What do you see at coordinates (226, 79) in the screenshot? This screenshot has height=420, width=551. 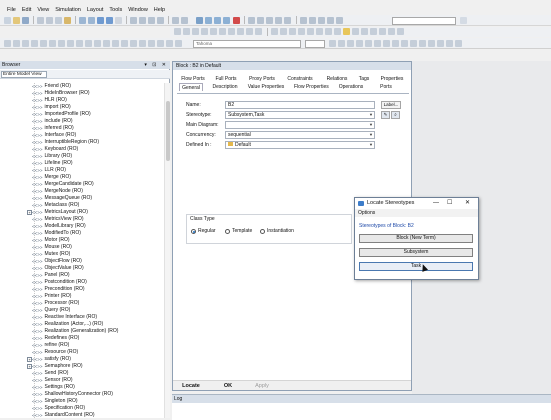 I see `tab-full-ports: Full Ports` at bounding box center [226, 79].